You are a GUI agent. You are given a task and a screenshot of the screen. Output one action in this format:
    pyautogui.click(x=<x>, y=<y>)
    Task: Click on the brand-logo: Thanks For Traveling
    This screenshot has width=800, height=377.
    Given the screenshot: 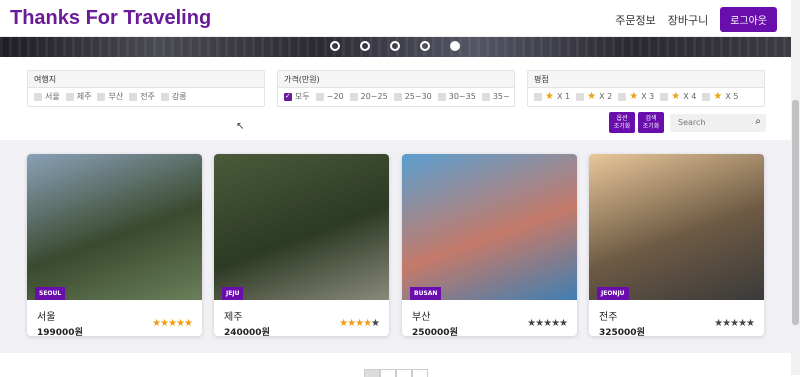 What is the action you would take?
    pyautogui.click(x=110, y=18)
    